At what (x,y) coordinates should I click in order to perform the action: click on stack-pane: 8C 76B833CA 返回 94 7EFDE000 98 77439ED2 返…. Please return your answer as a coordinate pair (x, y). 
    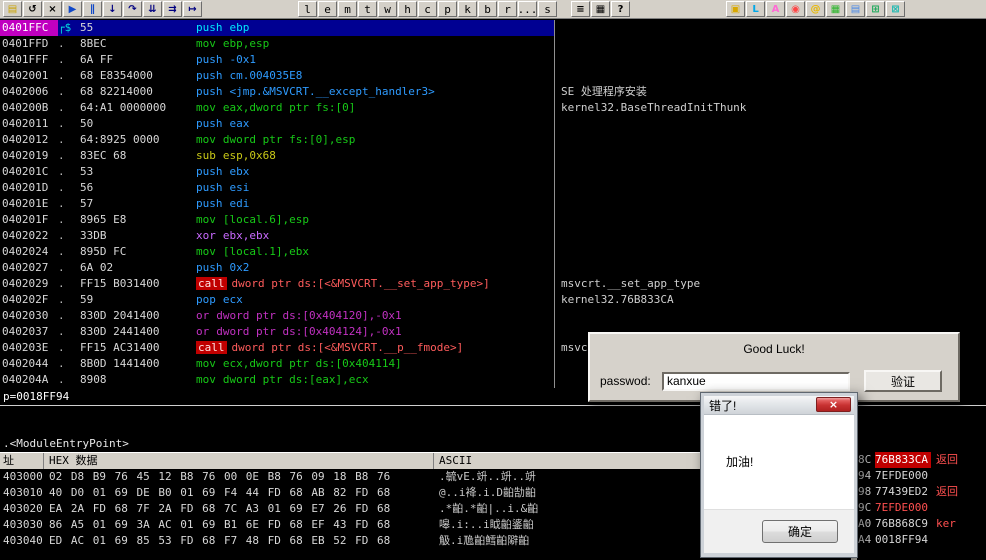
    Looking at the image, I should click on (922, 500).